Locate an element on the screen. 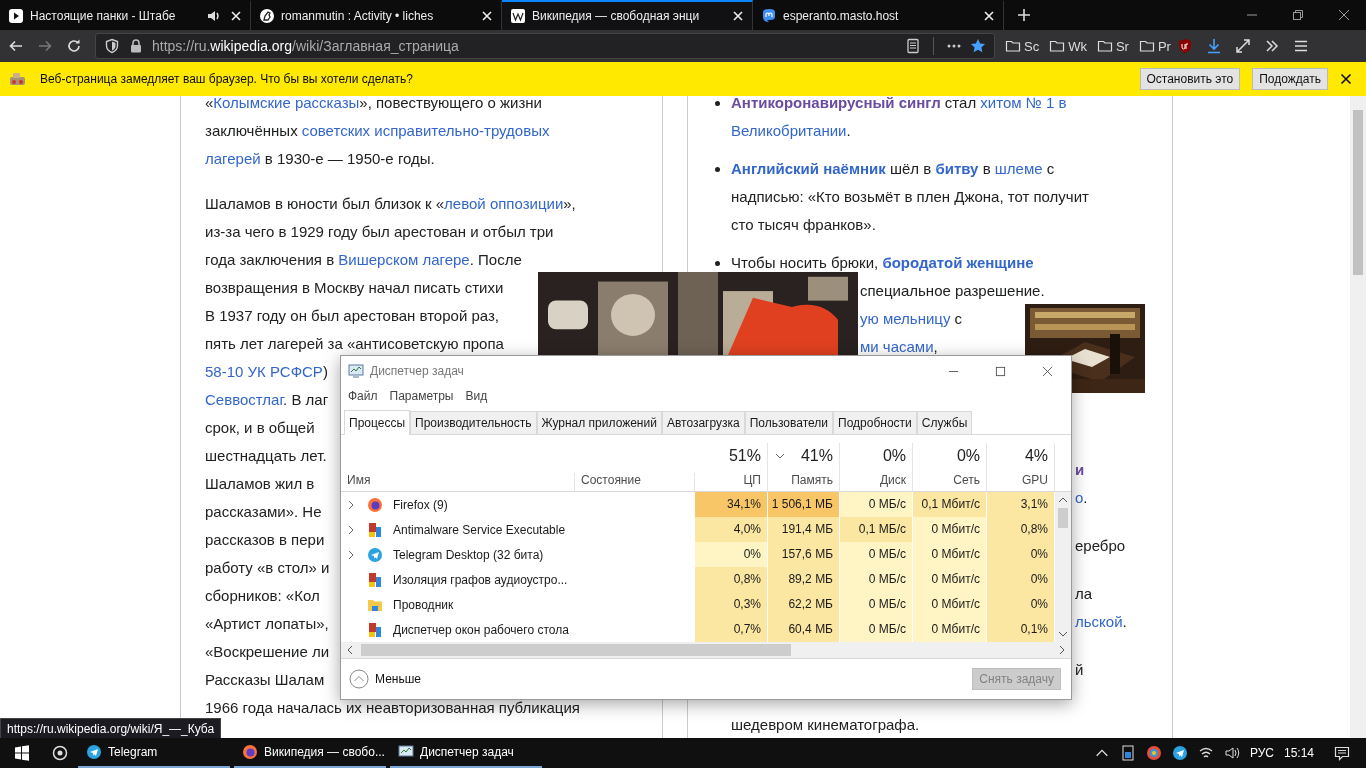 Image resolution: width=1366 pixels, height=768 pixels. article-link: хитом № 1 в is located at coordinates (1023, 103).